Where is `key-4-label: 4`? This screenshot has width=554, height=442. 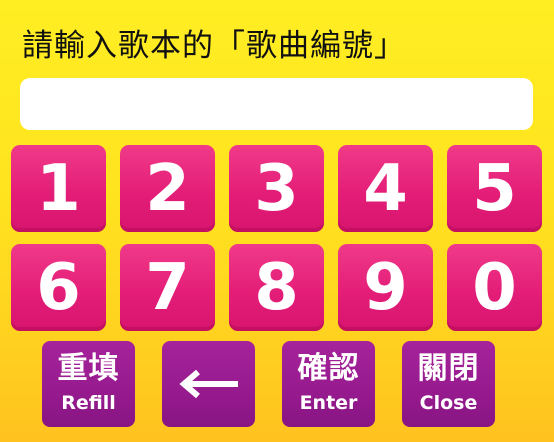 key-4-label: 4 is located at coordinates (385, 188).